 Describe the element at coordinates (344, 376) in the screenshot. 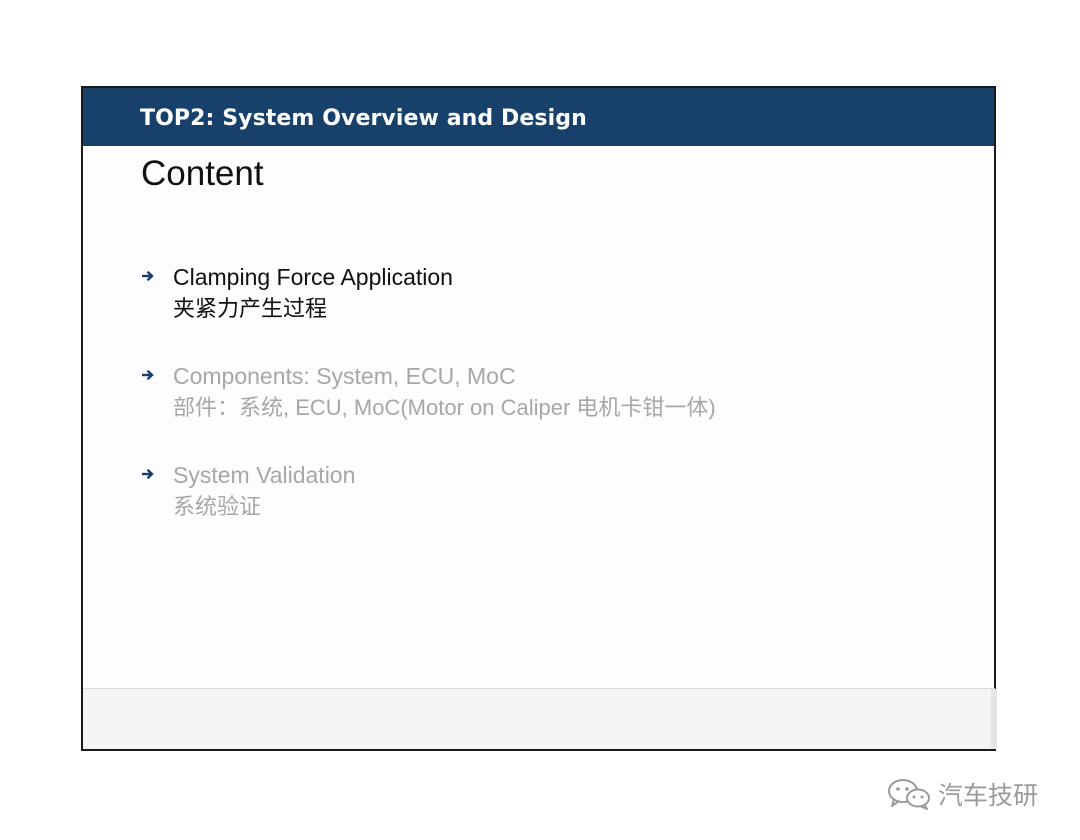

I see `agenda-item-title: Components: System, ECU, MoC` at that location.